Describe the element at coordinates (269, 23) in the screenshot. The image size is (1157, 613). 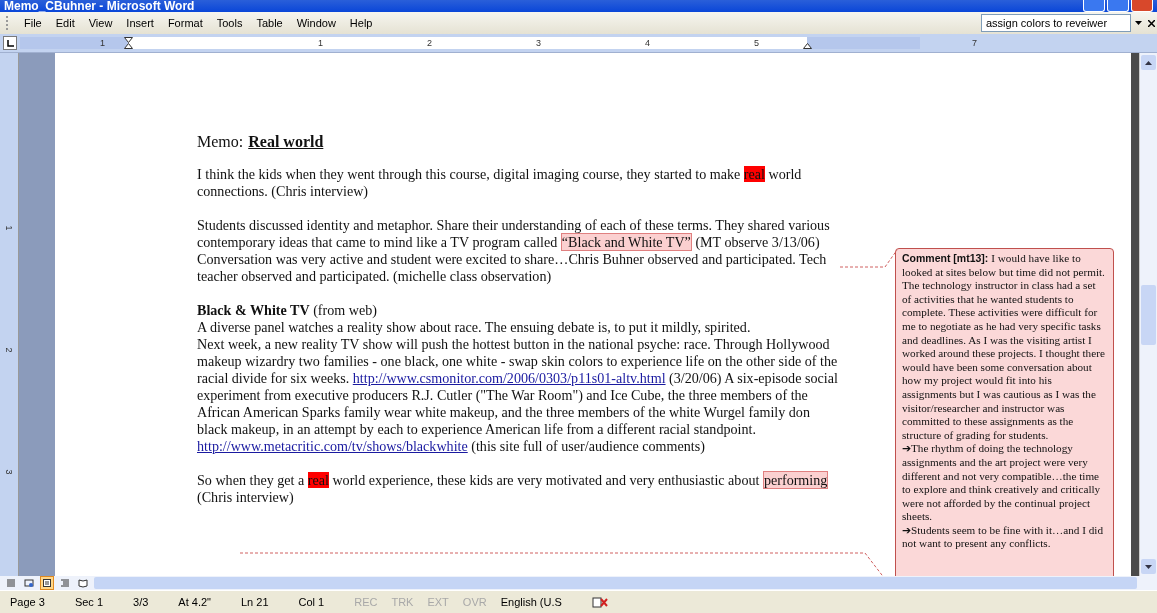
I see `menu-item: Table` at that location.